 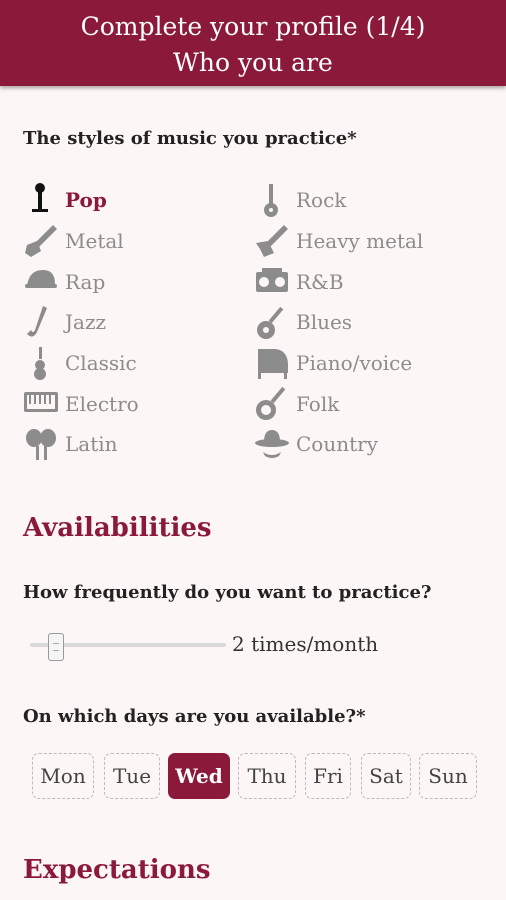 I want to click on slider-thumb, so click(x=56, y=647).